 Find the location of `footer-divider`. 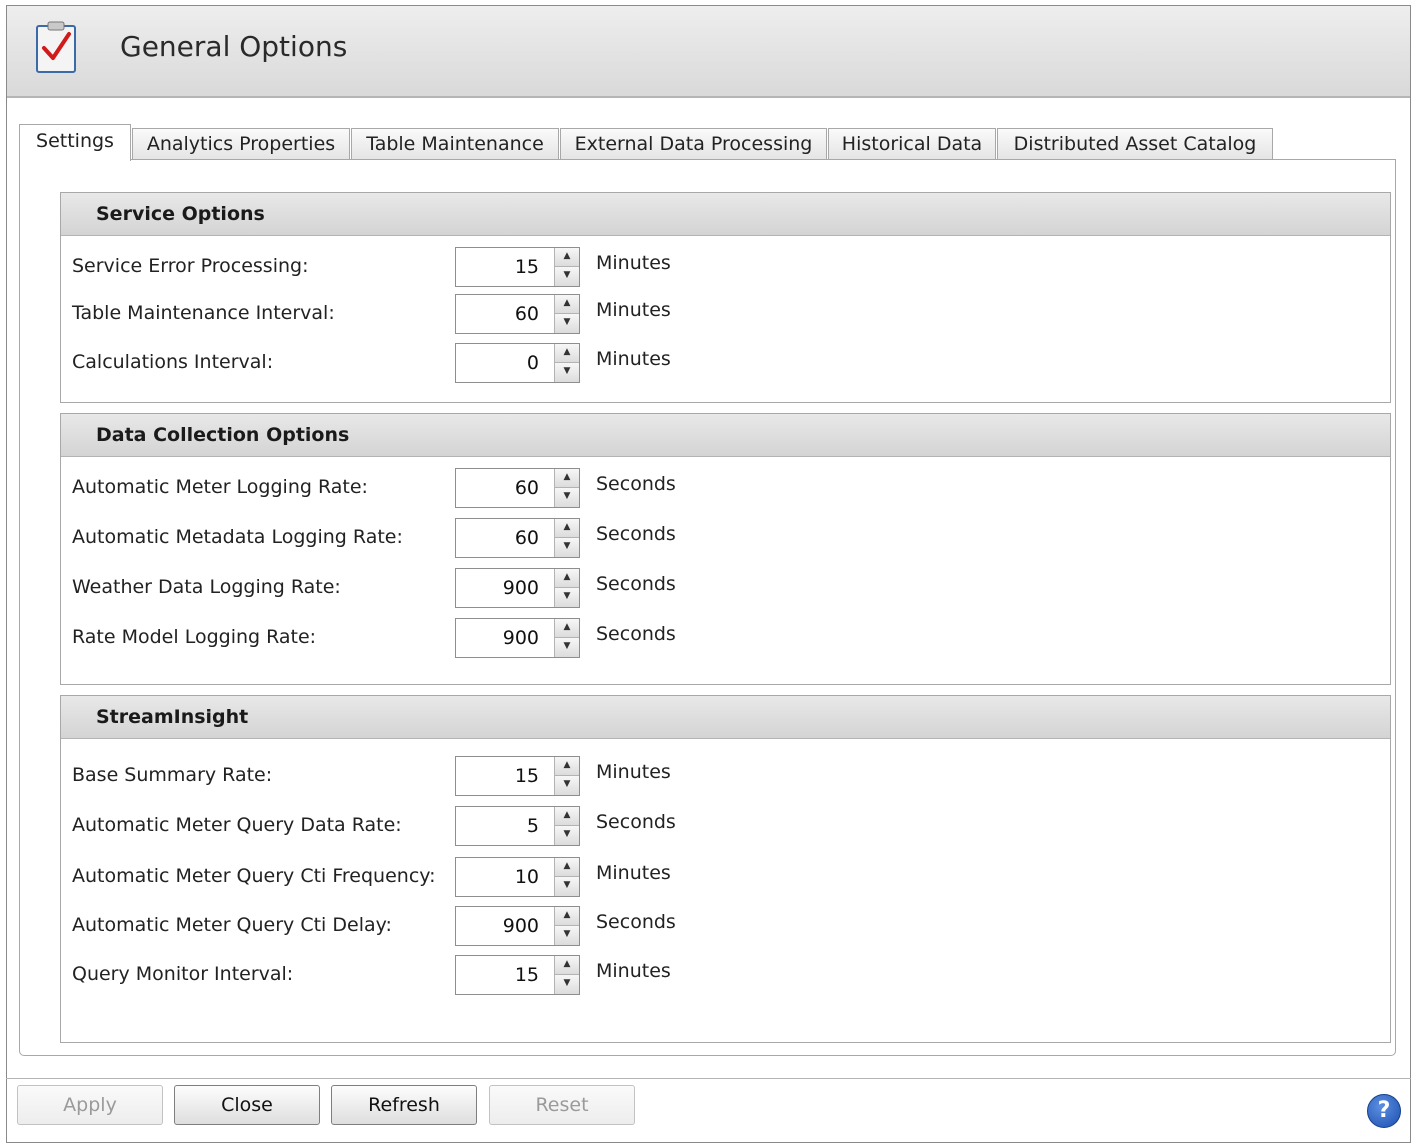

footer-divider is located at coordinates (708, 1078).